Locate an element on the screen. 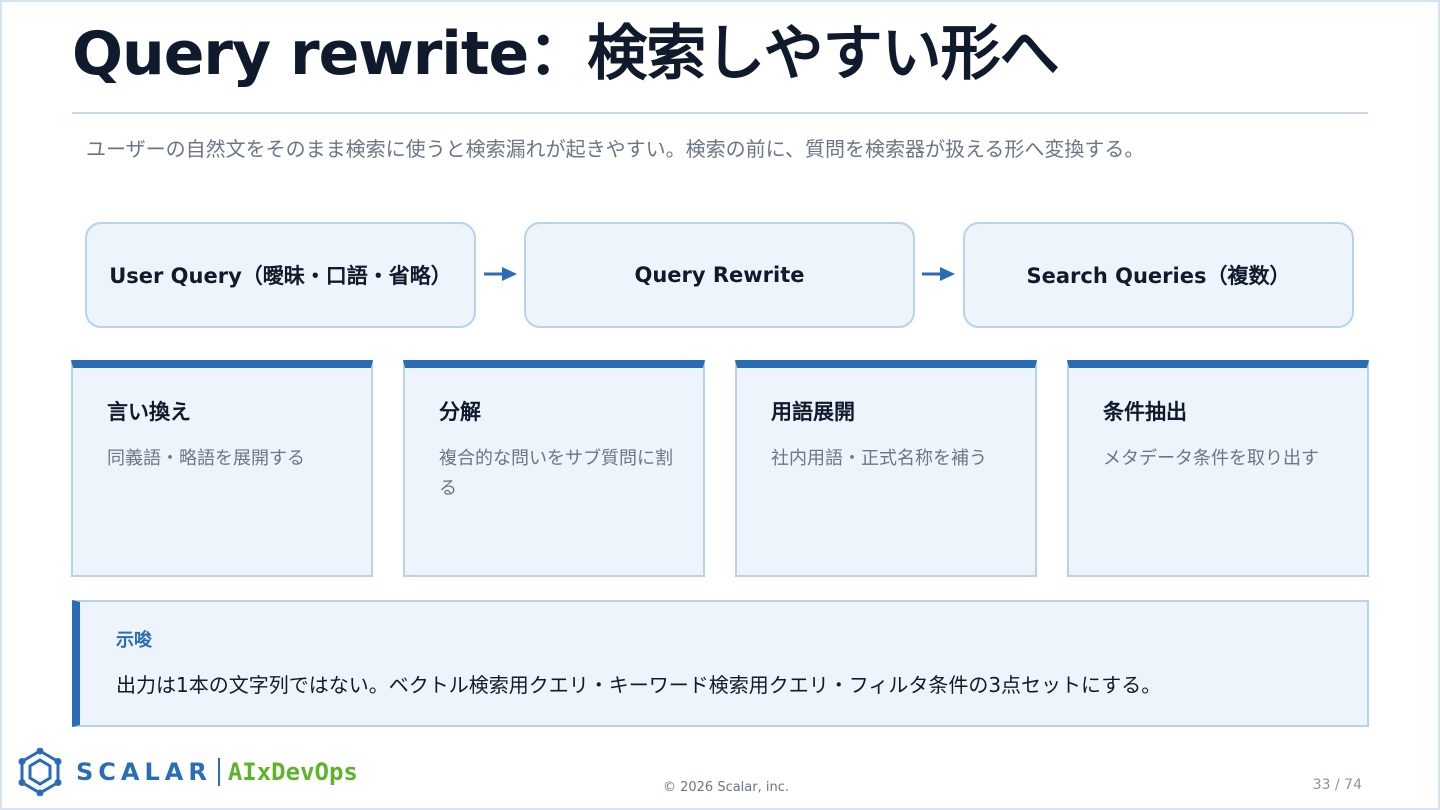 The height and width of the screenshot is (810, 1440). flow-box-search-queries: Search Queries（複数） is located at coordinates (1158, 275).